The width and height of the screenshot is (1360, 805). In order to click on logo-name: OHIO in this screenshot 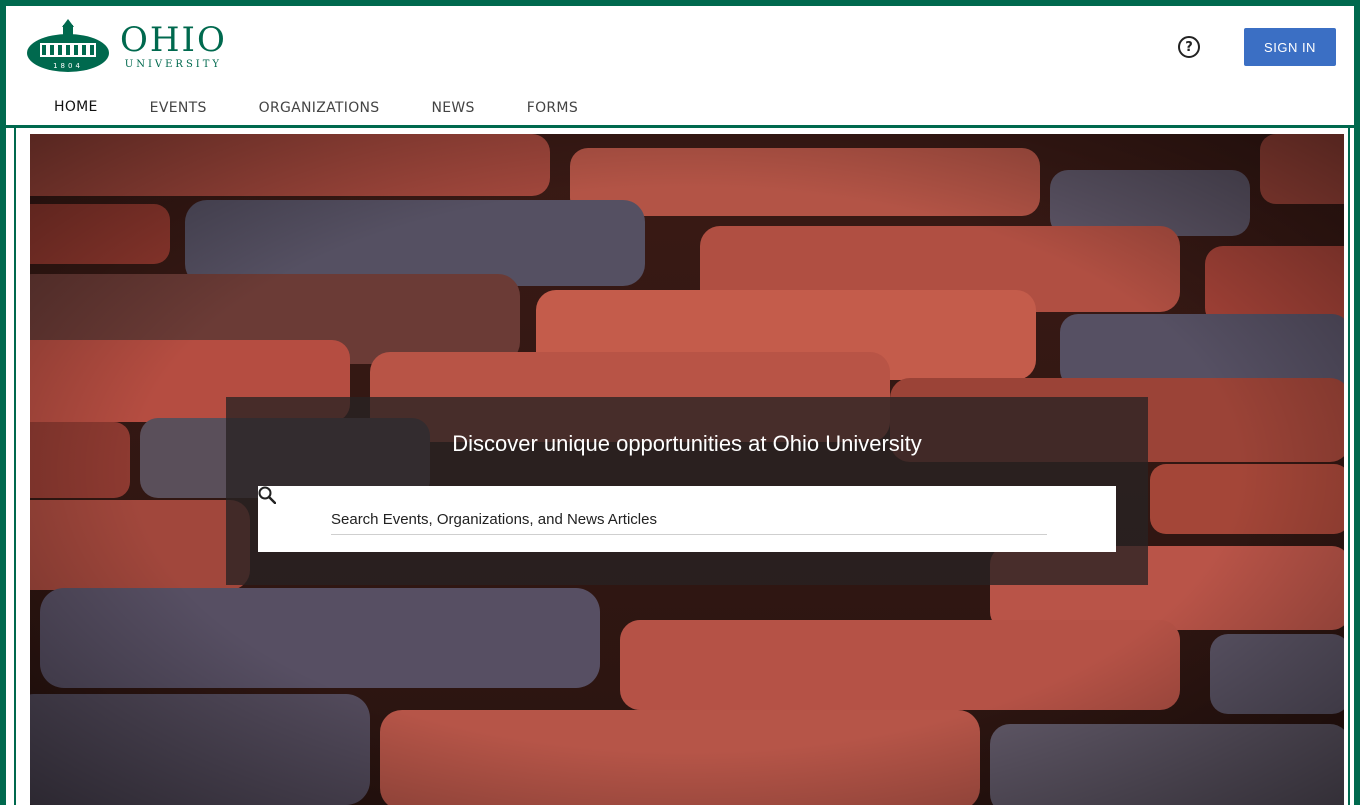, I will do `click(173, 39)`.